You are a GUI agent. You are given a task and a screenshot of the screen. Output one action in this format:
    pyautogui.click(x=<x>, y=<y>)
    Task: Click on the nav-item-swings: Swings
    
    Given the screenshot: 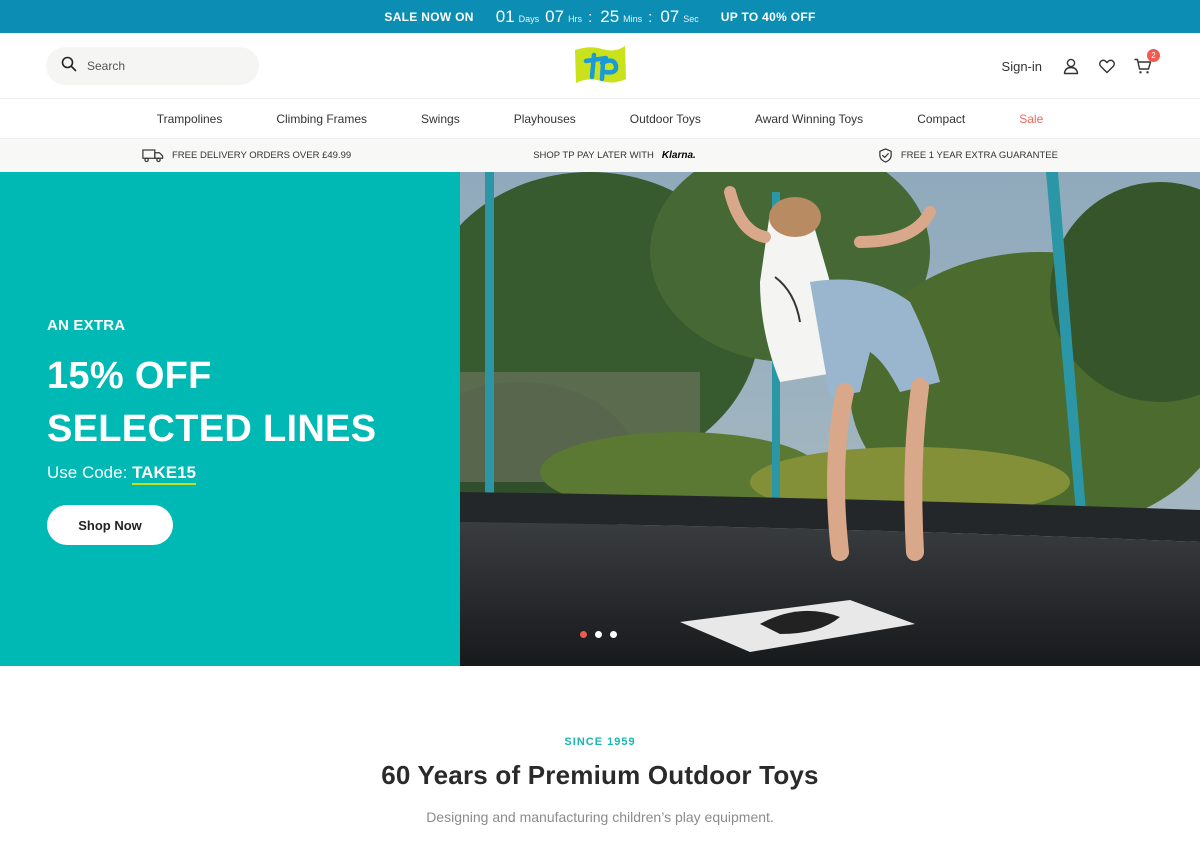 What is the action you would take?
    pyautogui.click(x=440, y=119)
    